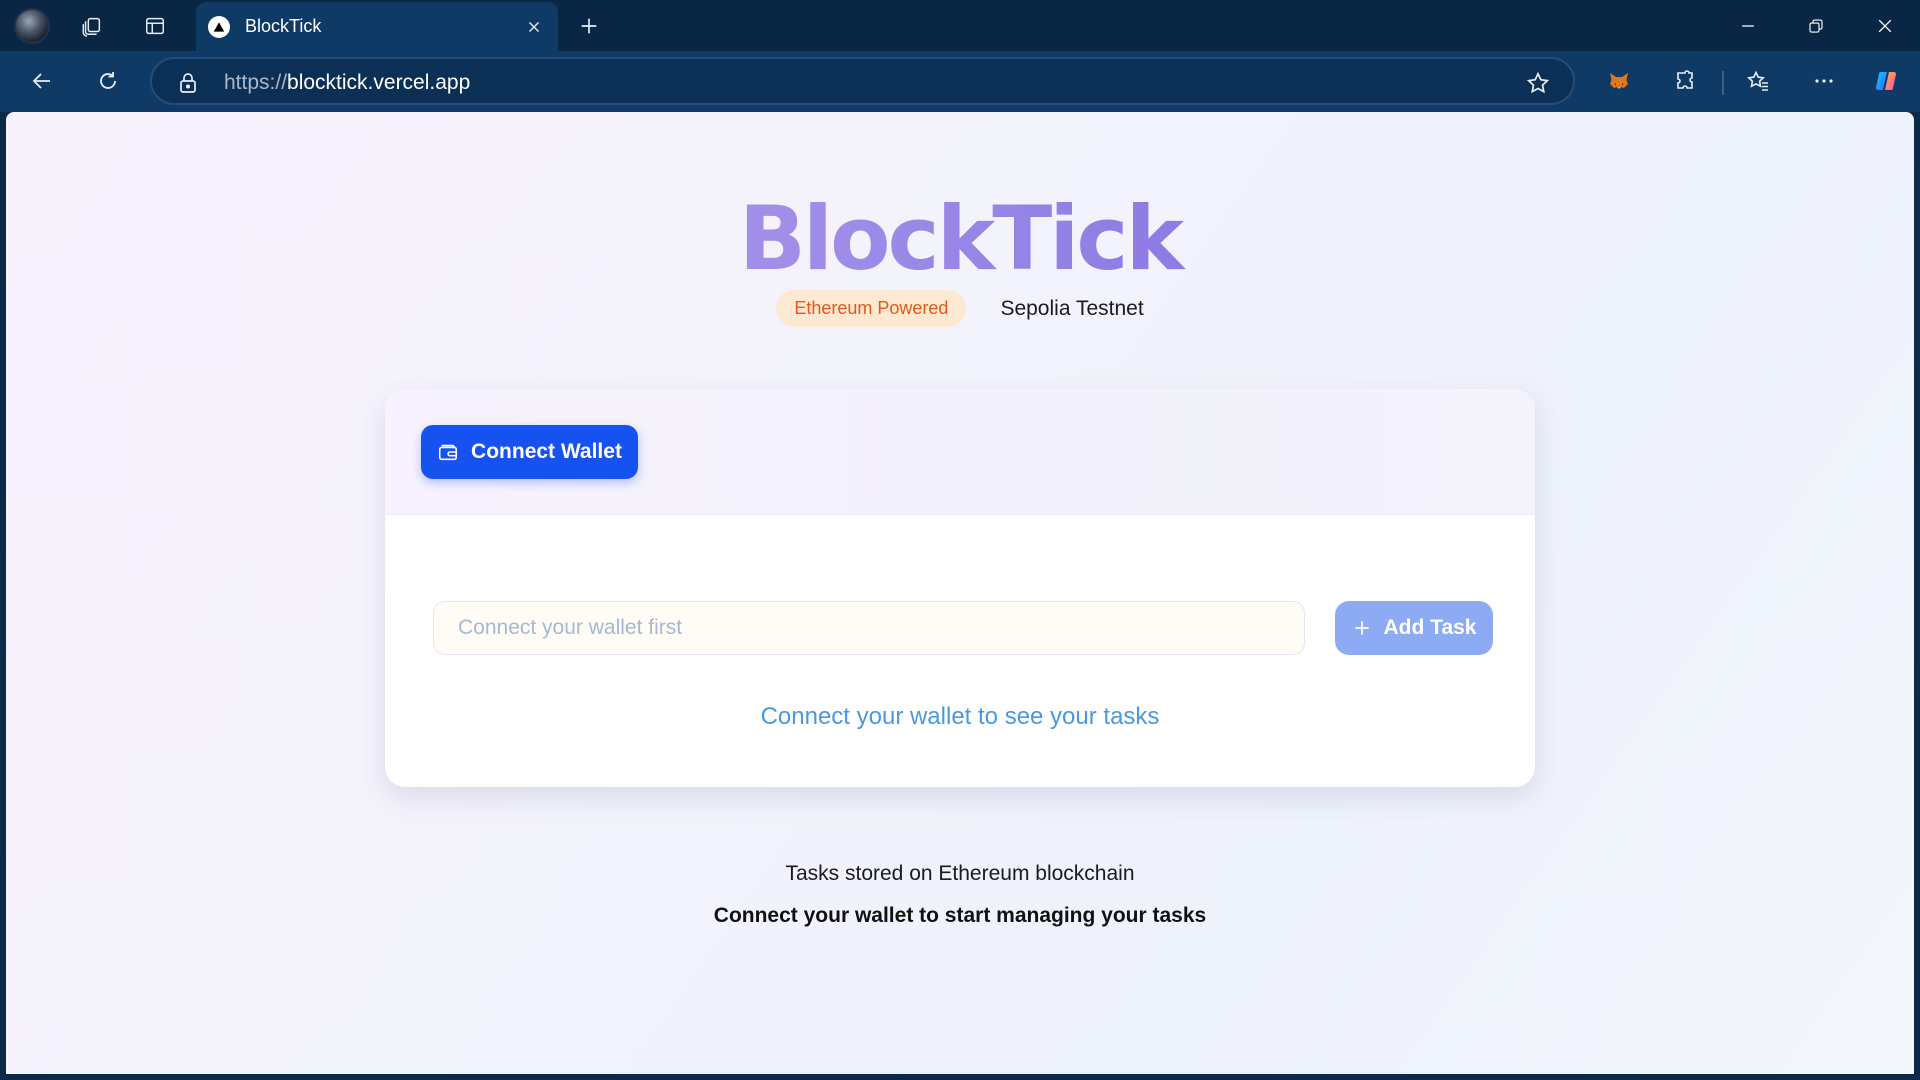 Image resolution: width=1920 pixels, height=1080 pixels. What do you see at coordinates (283, 26) in the screenshot?
I see `tab-title: BlockTick` at bounding box center [283, 26].